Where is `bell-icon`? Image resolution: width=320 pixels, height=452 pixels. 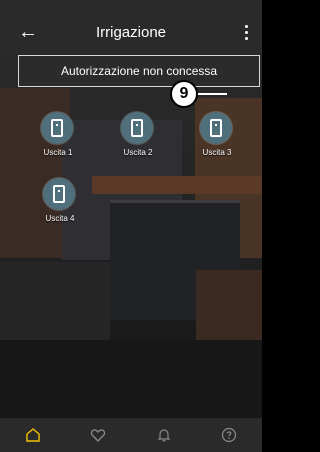
bell-icon is located at coordinates (164, 435).